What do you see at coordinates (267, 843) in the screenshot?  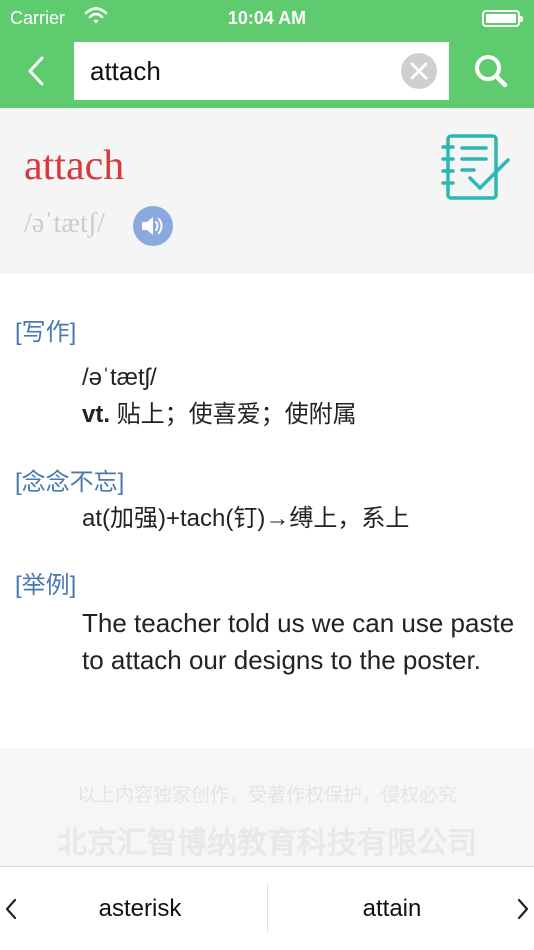 I see `company-name: 北京汇智博纳教育科技有限公司` at bounding box center [267, 843].